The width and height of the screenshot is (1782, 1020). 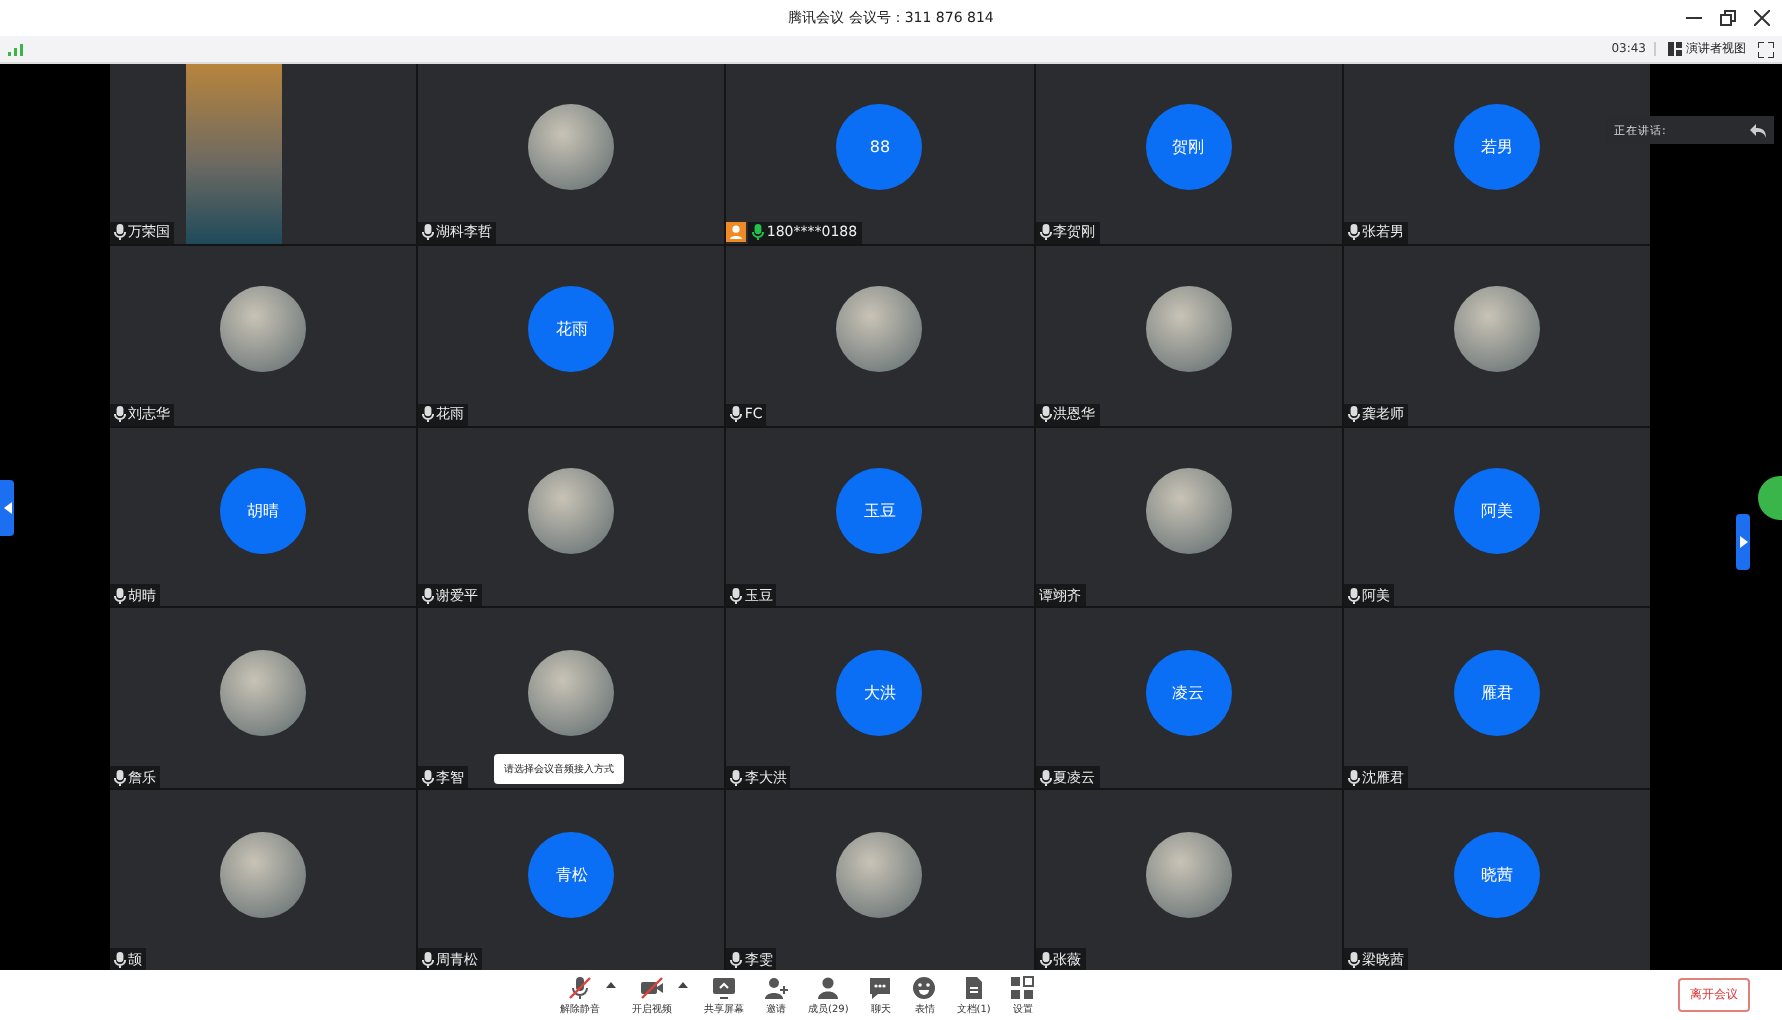 What do you see at coordinates (1022, 987) in the screenshot?
I see `grid-icon` at bounding box center [1022, 987].